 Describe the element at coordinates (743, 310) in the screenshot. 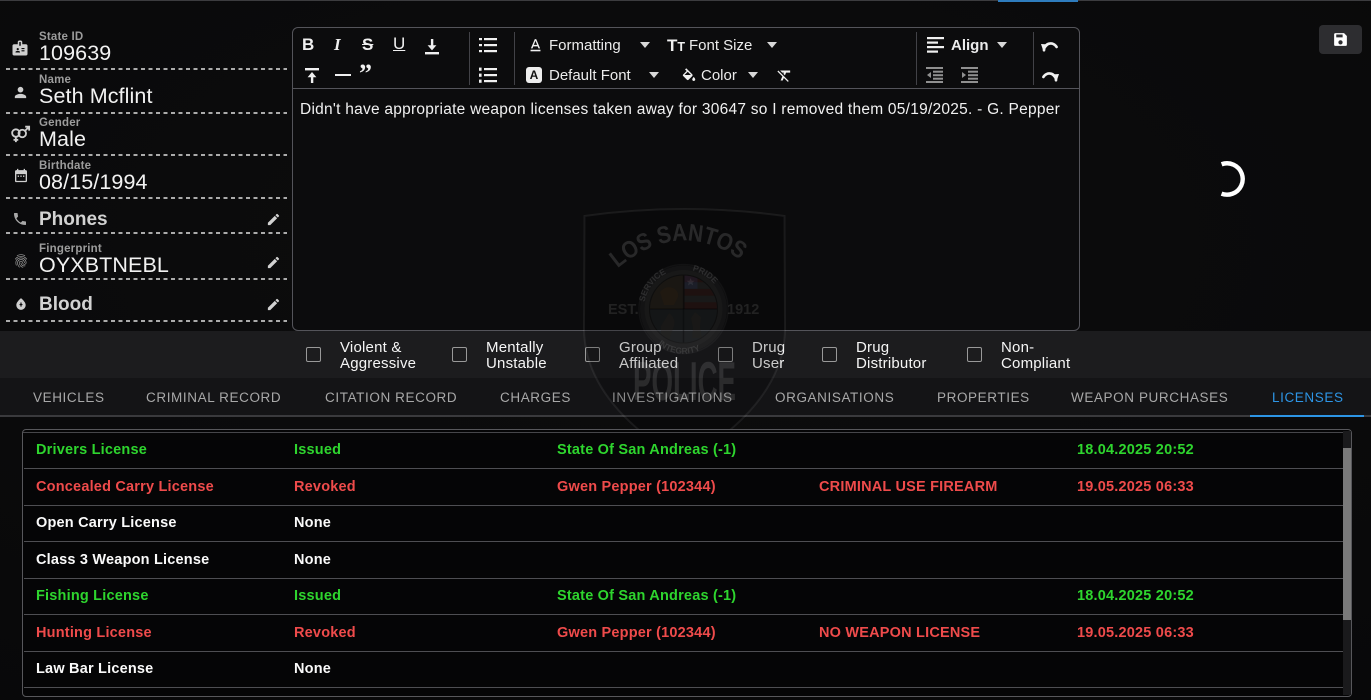

I see `svg-text: 1912` at that location.